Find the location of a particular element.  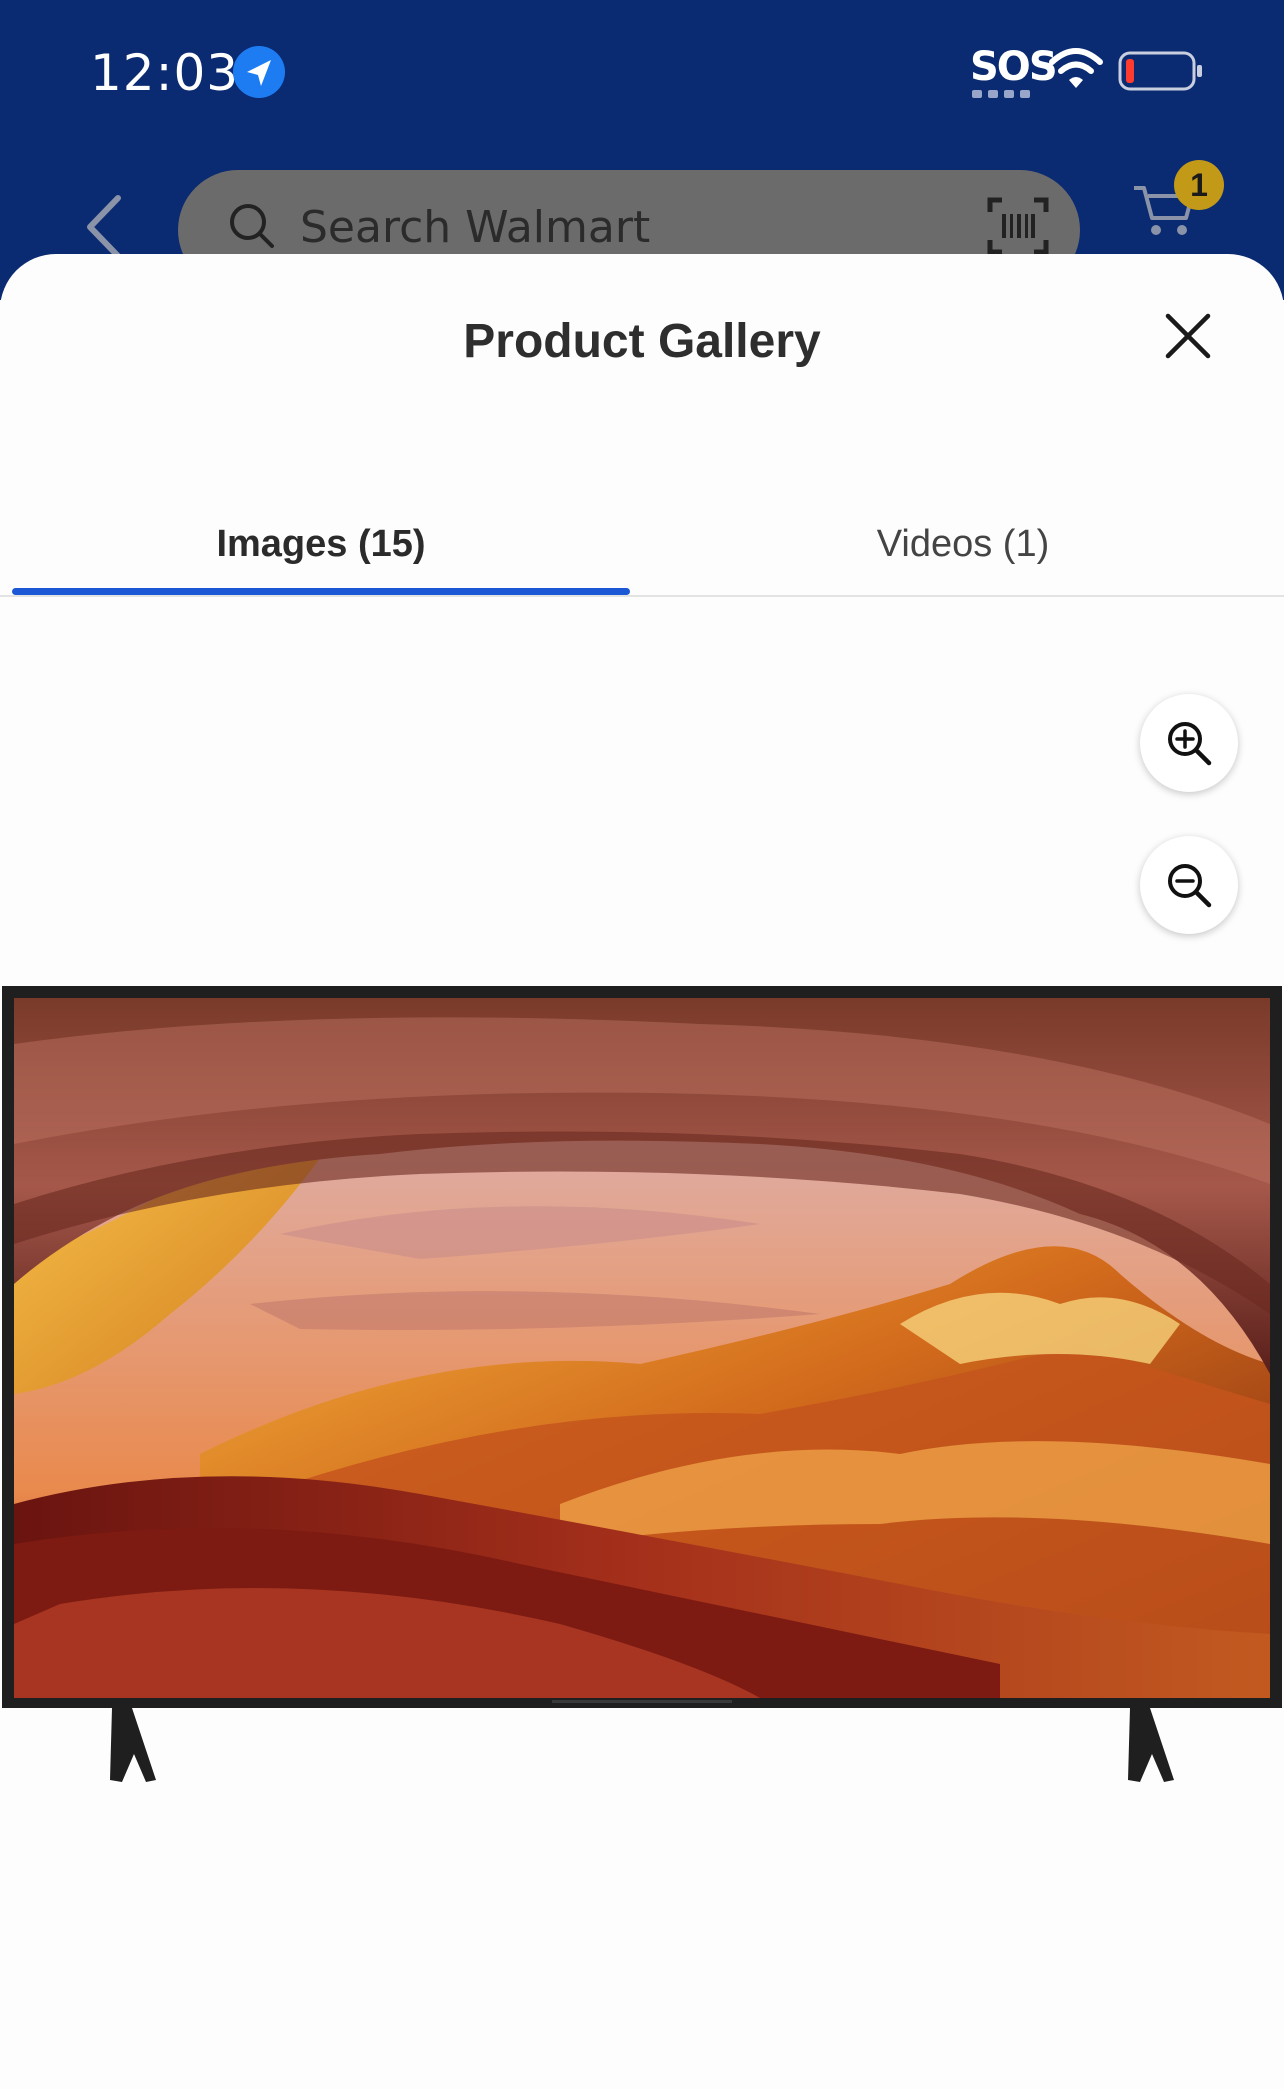

signal-dots-icon is located at coordinates (1001, 94).